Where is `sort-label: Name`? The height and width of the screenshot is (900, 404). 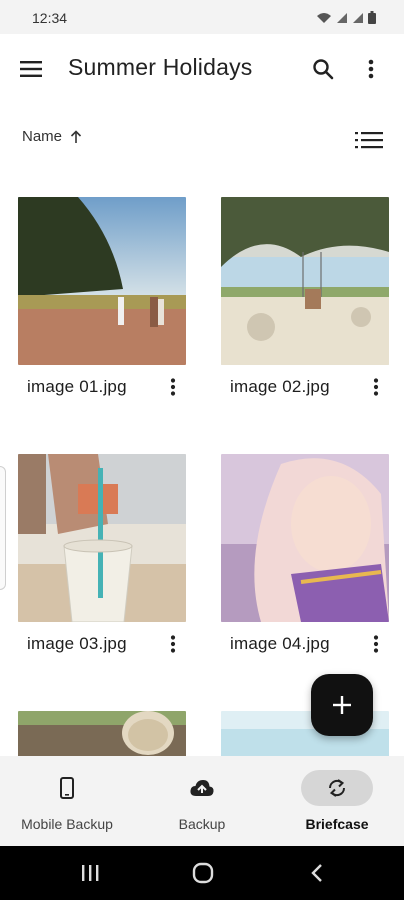 sort-label: Name is located at coordinates (42, 136).